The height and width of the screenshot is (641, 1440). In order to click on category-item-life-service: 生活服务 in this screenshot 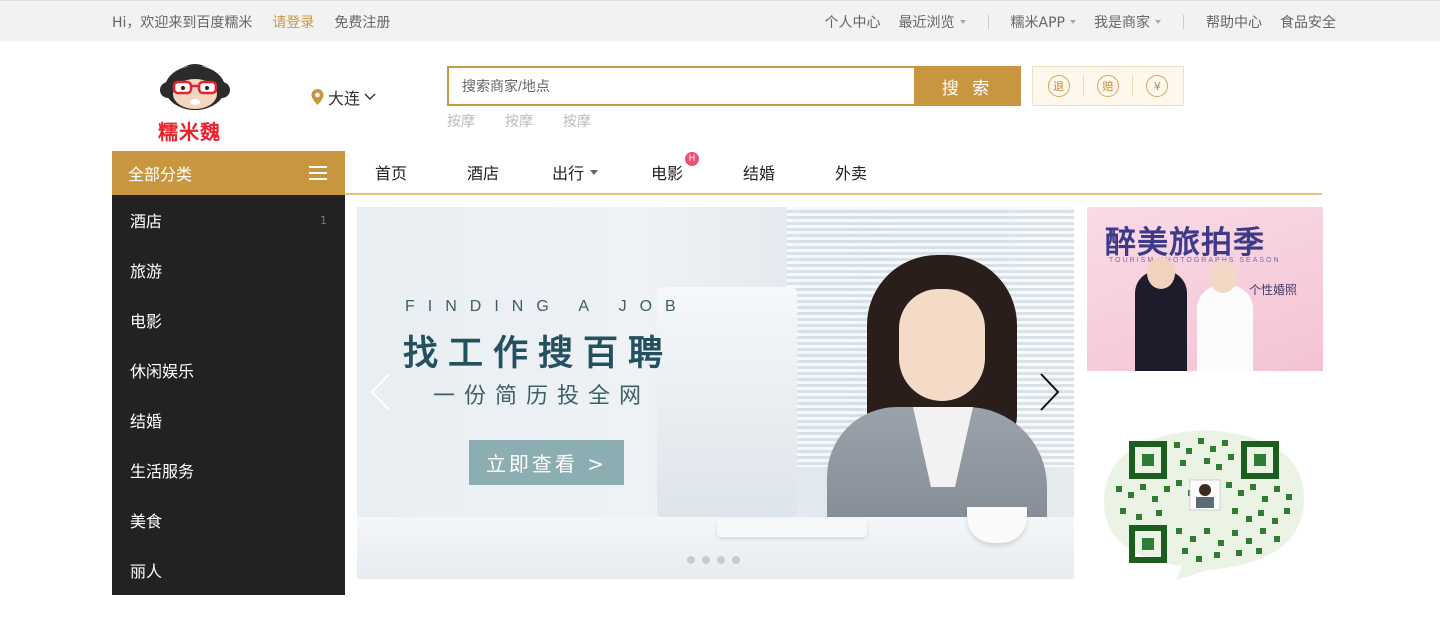, I will do `click(228, 470)`.